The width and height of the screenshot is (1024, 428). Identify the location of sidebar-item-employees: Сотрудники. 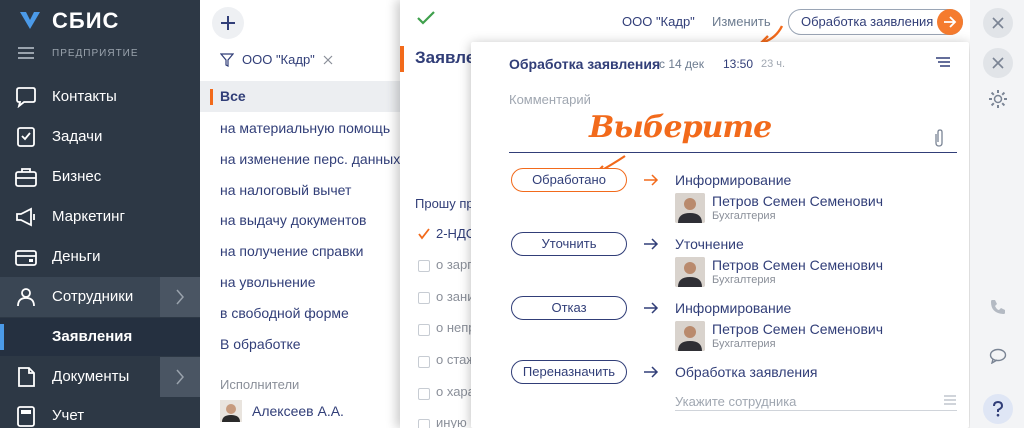
(100, 297).